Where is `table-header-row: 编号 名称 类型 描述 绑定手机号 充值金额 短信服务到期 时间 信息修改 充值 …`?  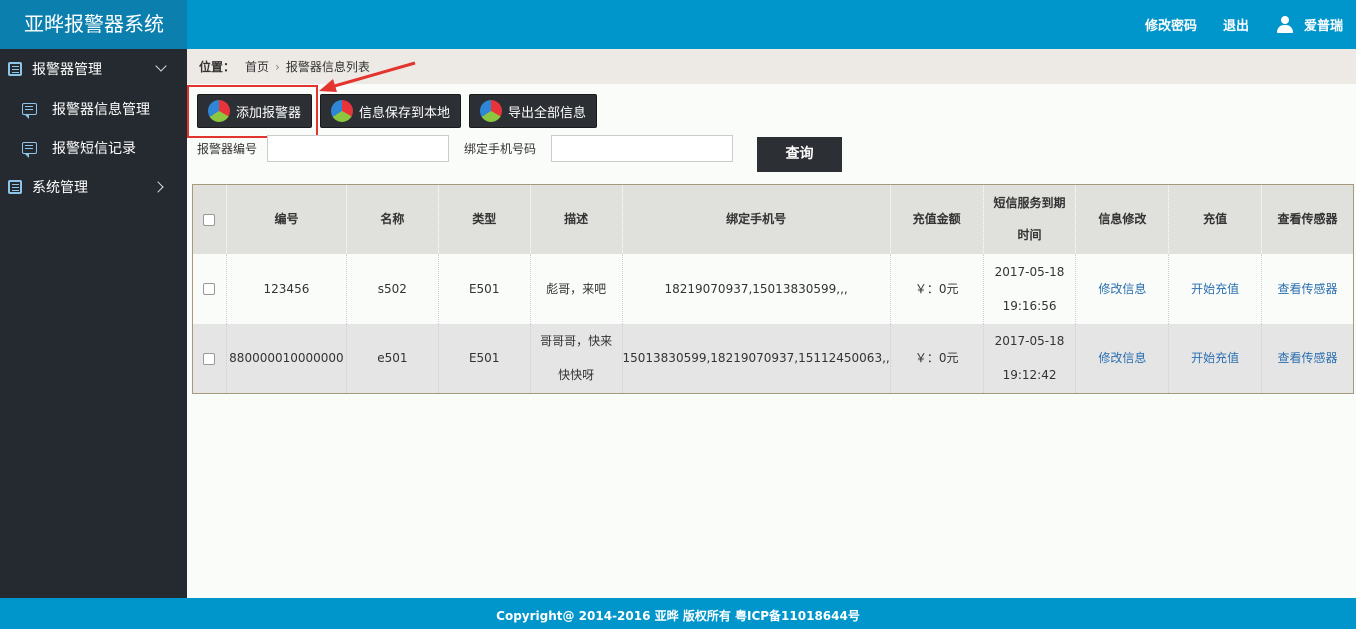
table-header-row: 编号 名称 类型 描述 绑定手机号 充值金额 短信服务到期 时间 信息修改 充值 … is located at coordinates (773, 219).